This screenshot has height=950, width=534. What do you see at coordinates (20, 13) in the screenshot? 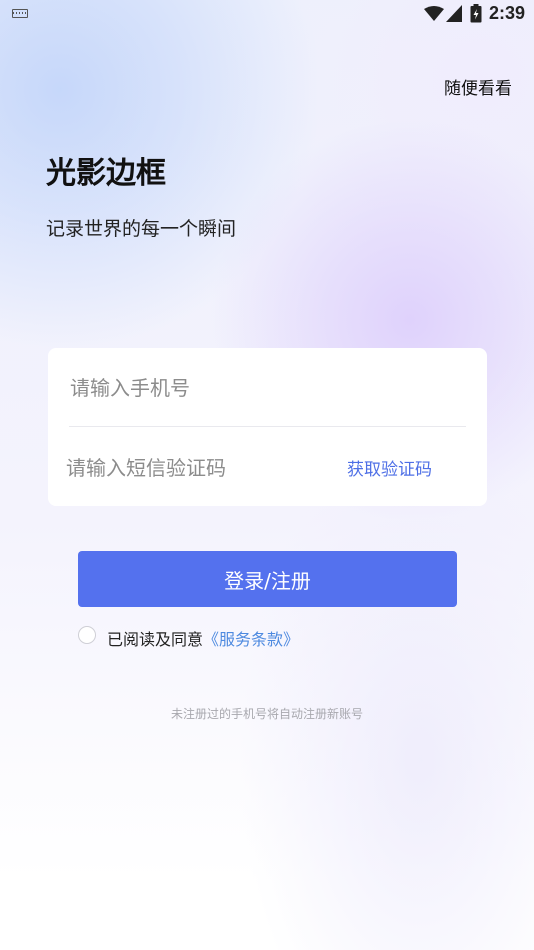
I see `keyboard-icon` at bounding box center [20, 13].